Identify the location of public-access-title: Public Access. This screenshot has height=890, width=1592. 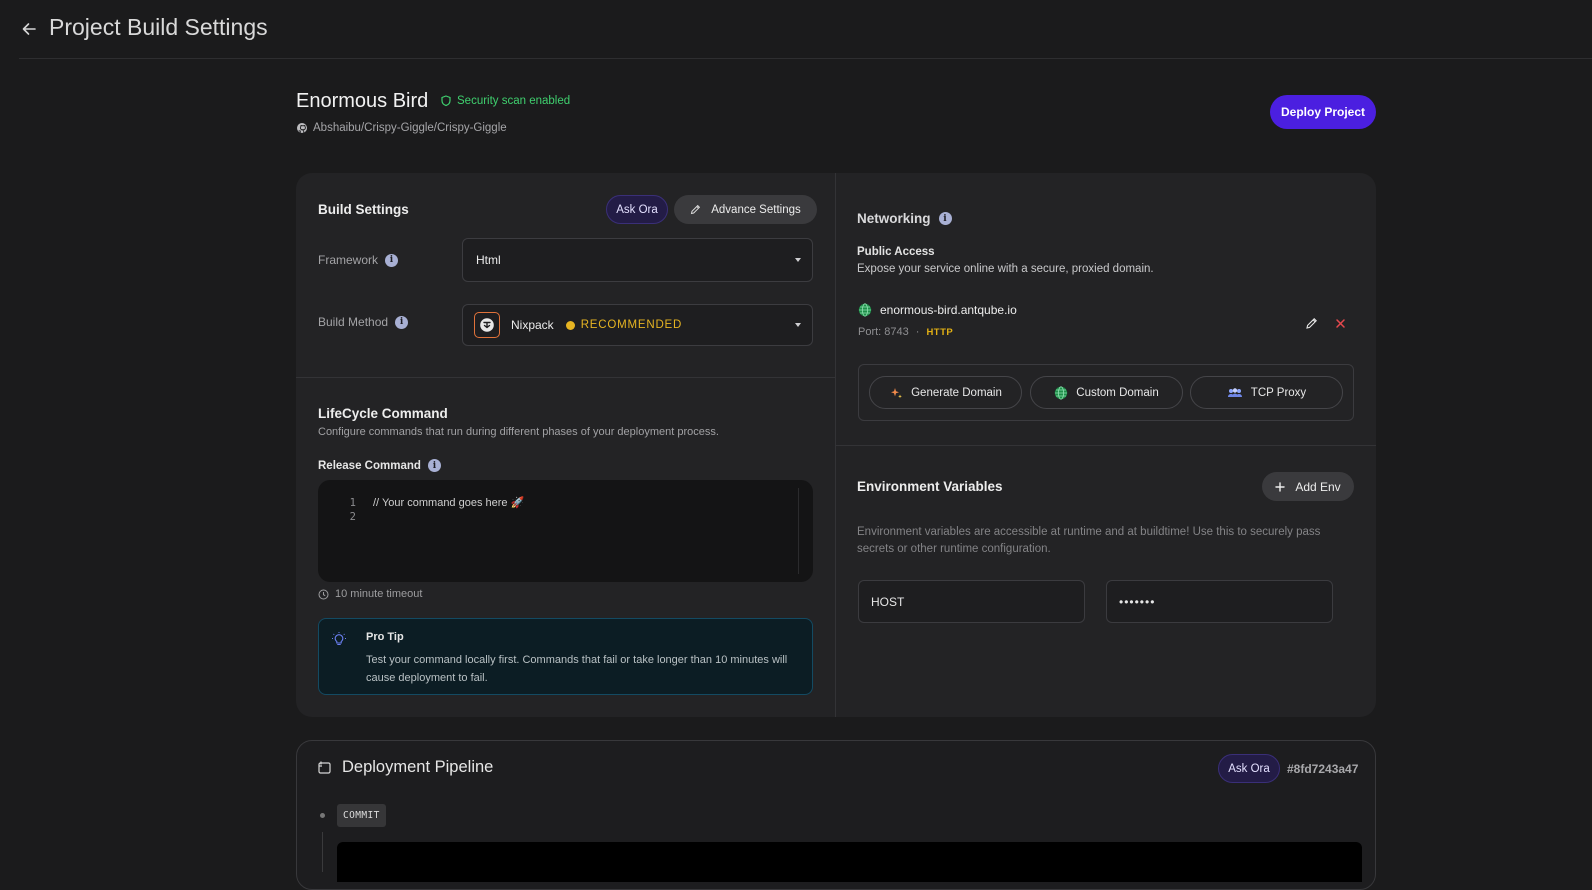
(896, 252).